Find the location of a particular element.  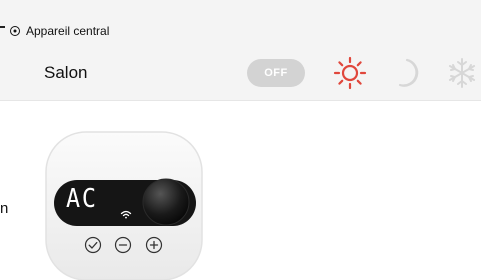

cut-off-label: n is located at coordinates (4, 208).